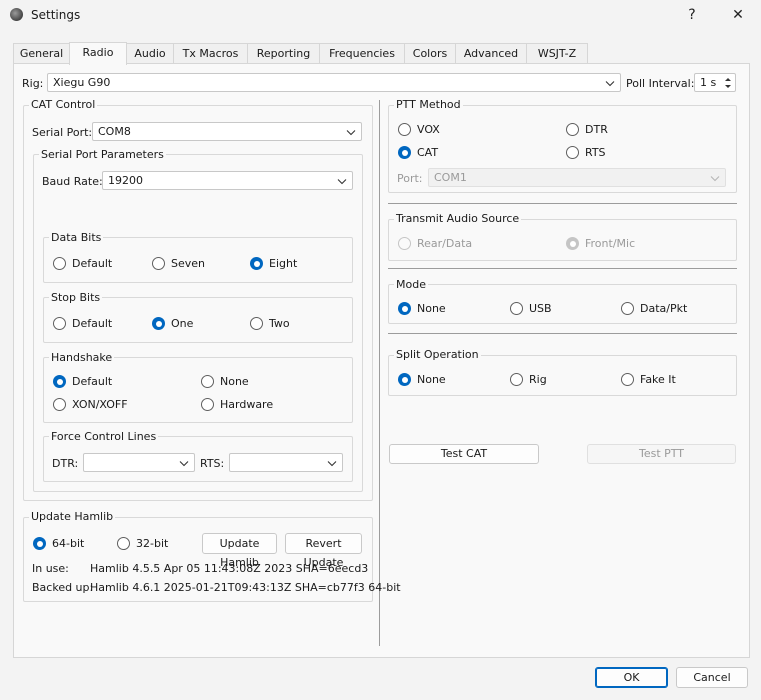  What do you see at coordinates (419, 129) in the screenshot?
I see `ptt-vox-radio: VOX` at bounding box center [419, 129].